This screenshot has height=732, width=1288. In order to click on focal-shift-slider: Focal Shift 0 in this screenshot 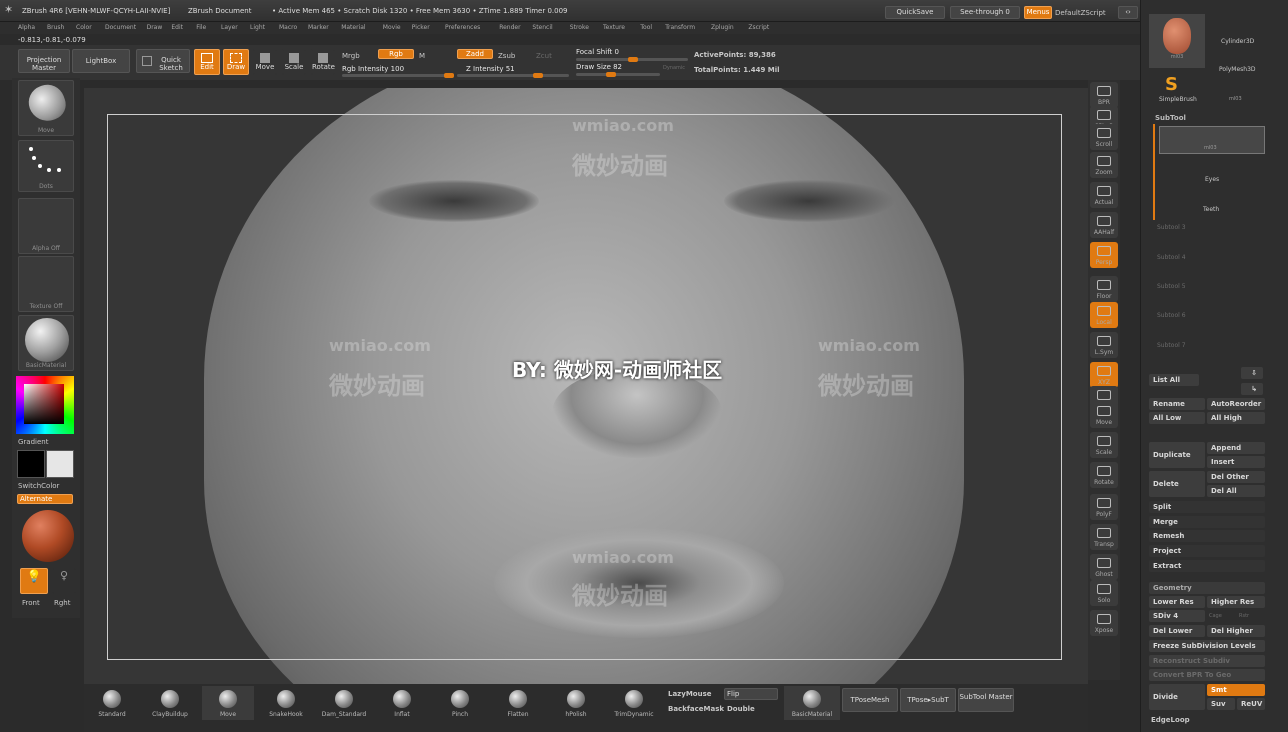, I will do `click(597, 52)`.